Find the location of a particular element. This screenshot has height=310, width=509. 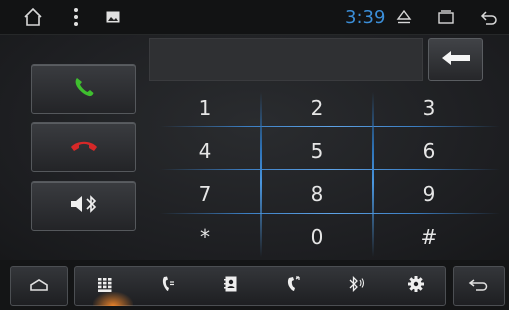

end-call-button is located at coordinates (83, 147).